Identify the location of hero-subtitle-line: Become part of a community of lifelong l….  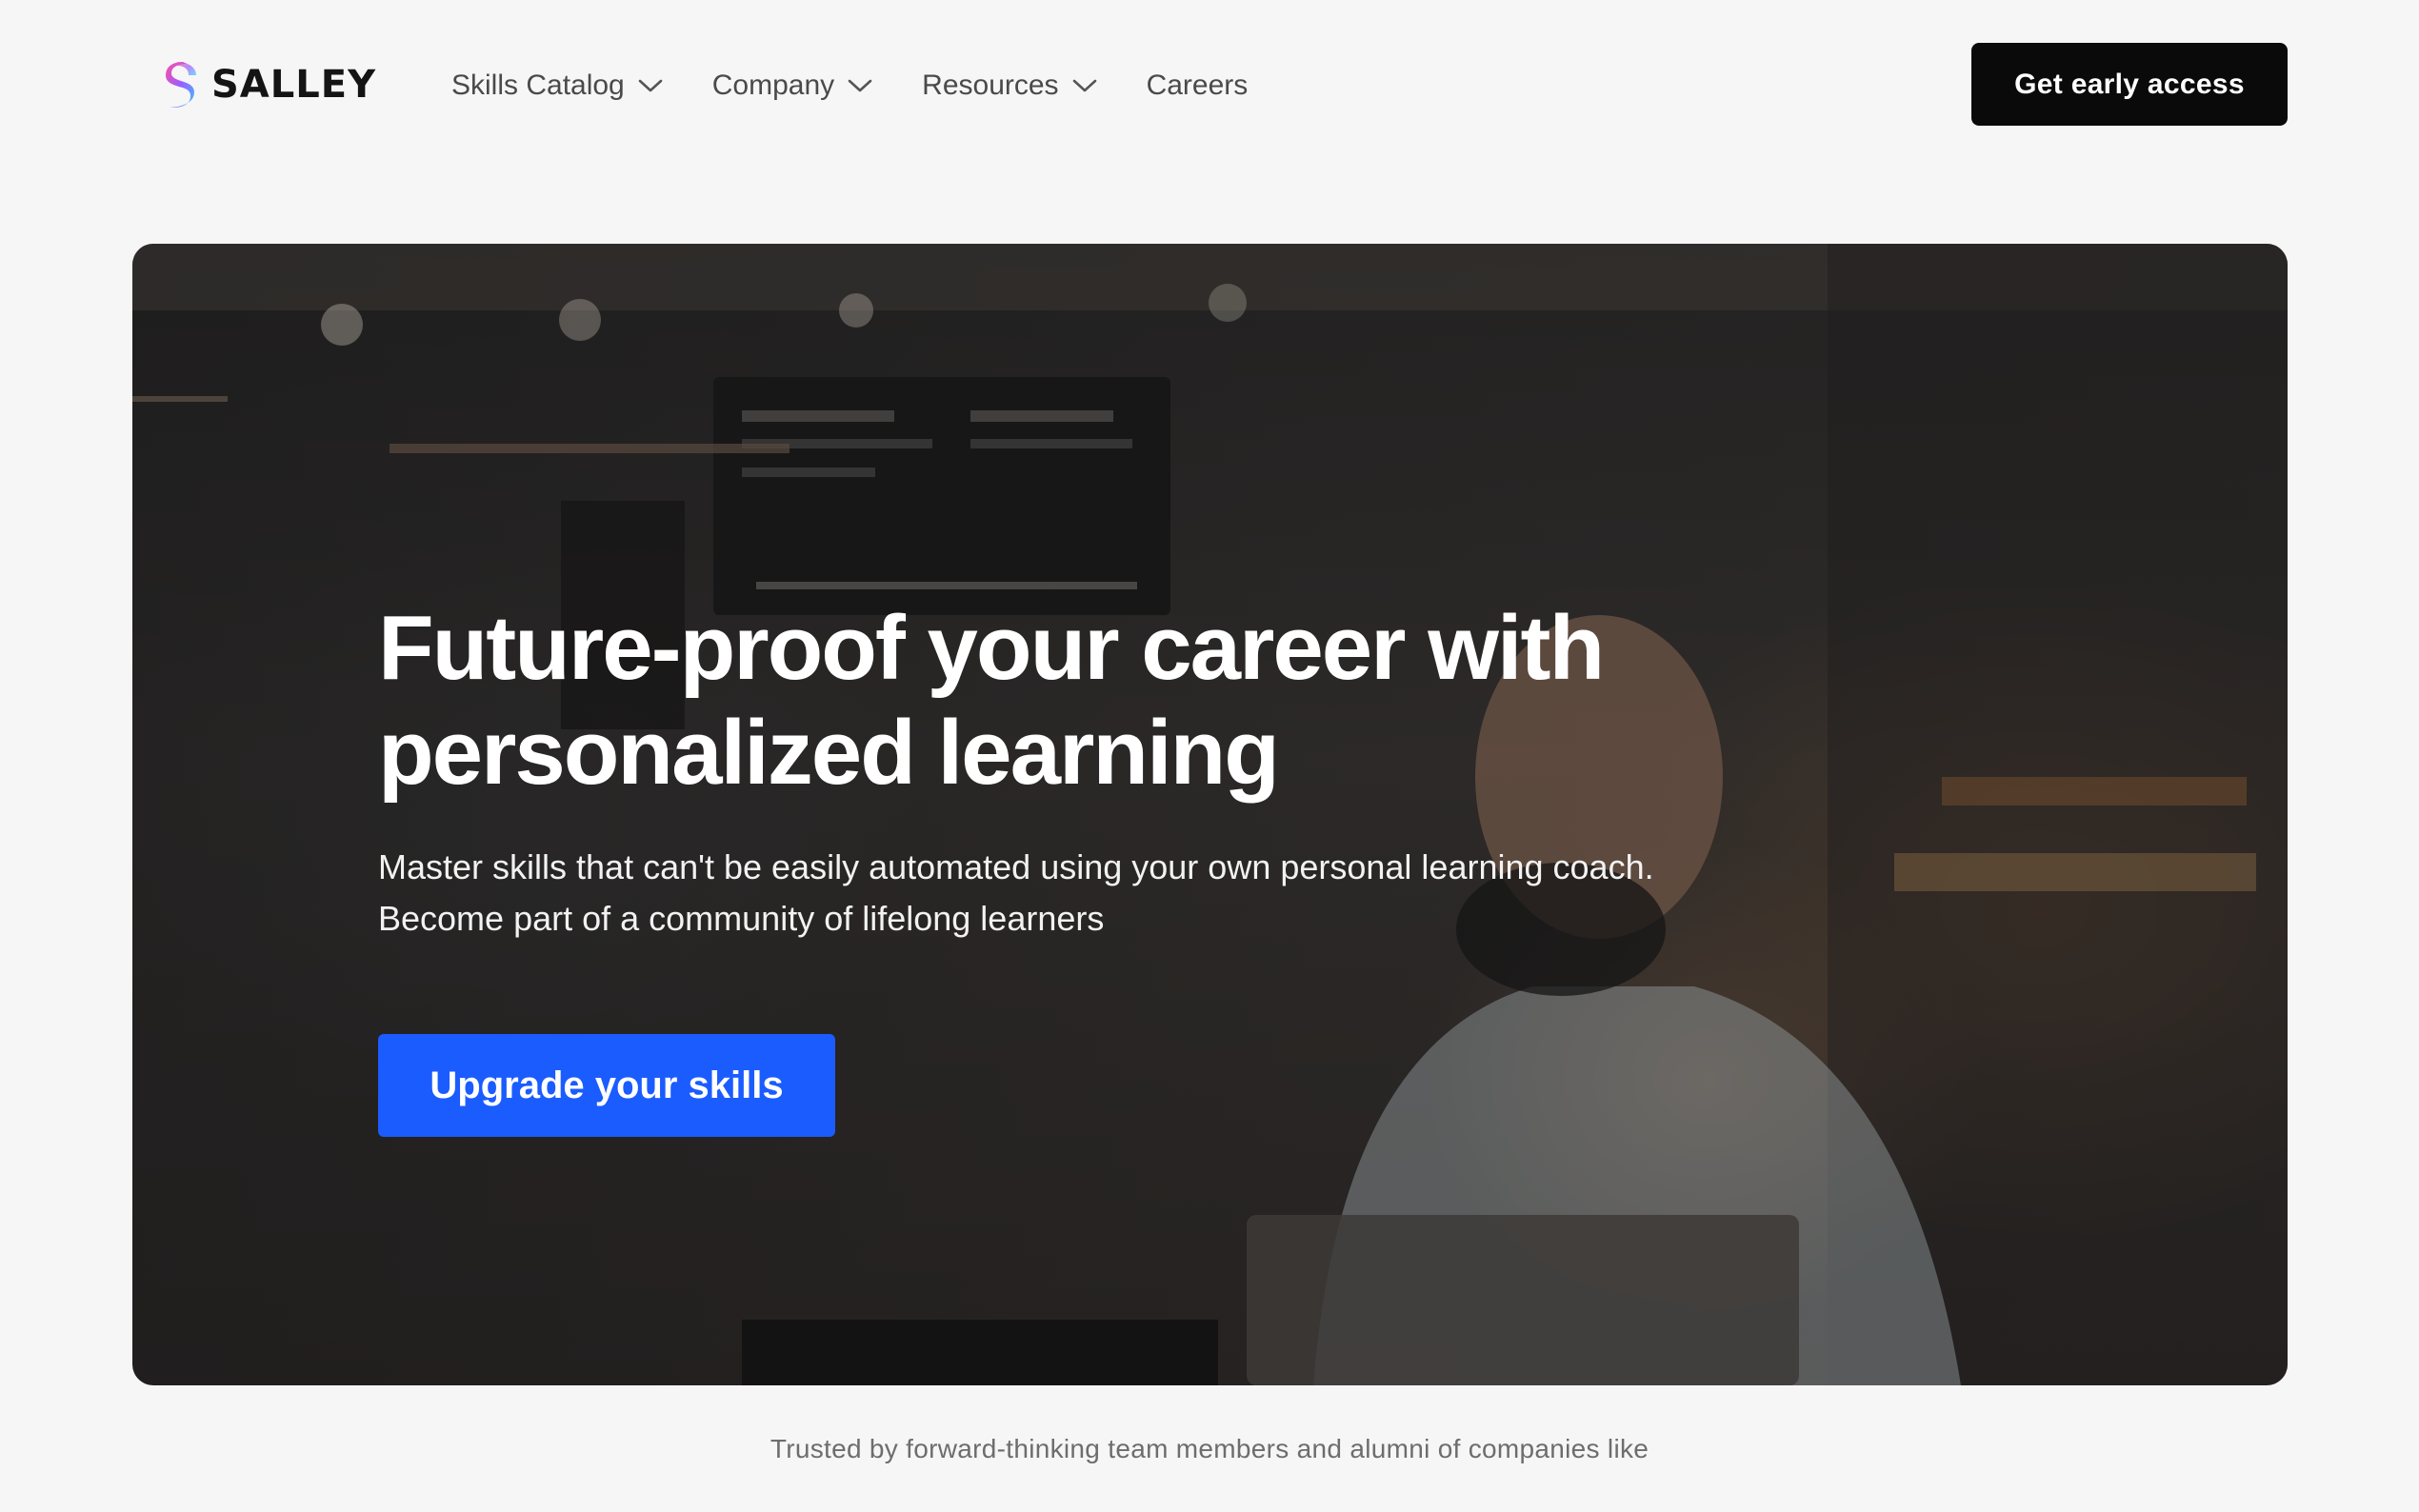
(741, 918).